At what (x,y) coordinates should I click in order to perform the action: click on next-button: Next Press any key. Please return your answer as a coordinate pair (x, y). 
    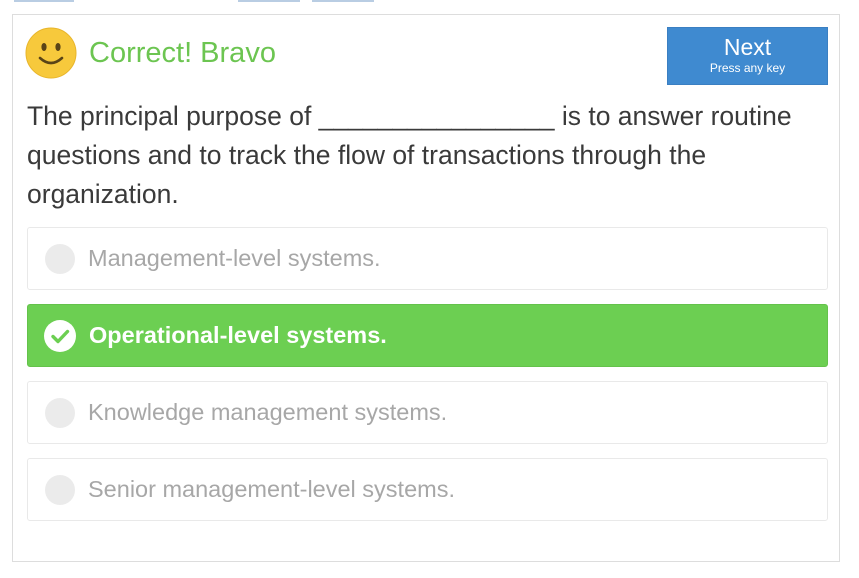
    Looking at the image, I should click on (747, 56).